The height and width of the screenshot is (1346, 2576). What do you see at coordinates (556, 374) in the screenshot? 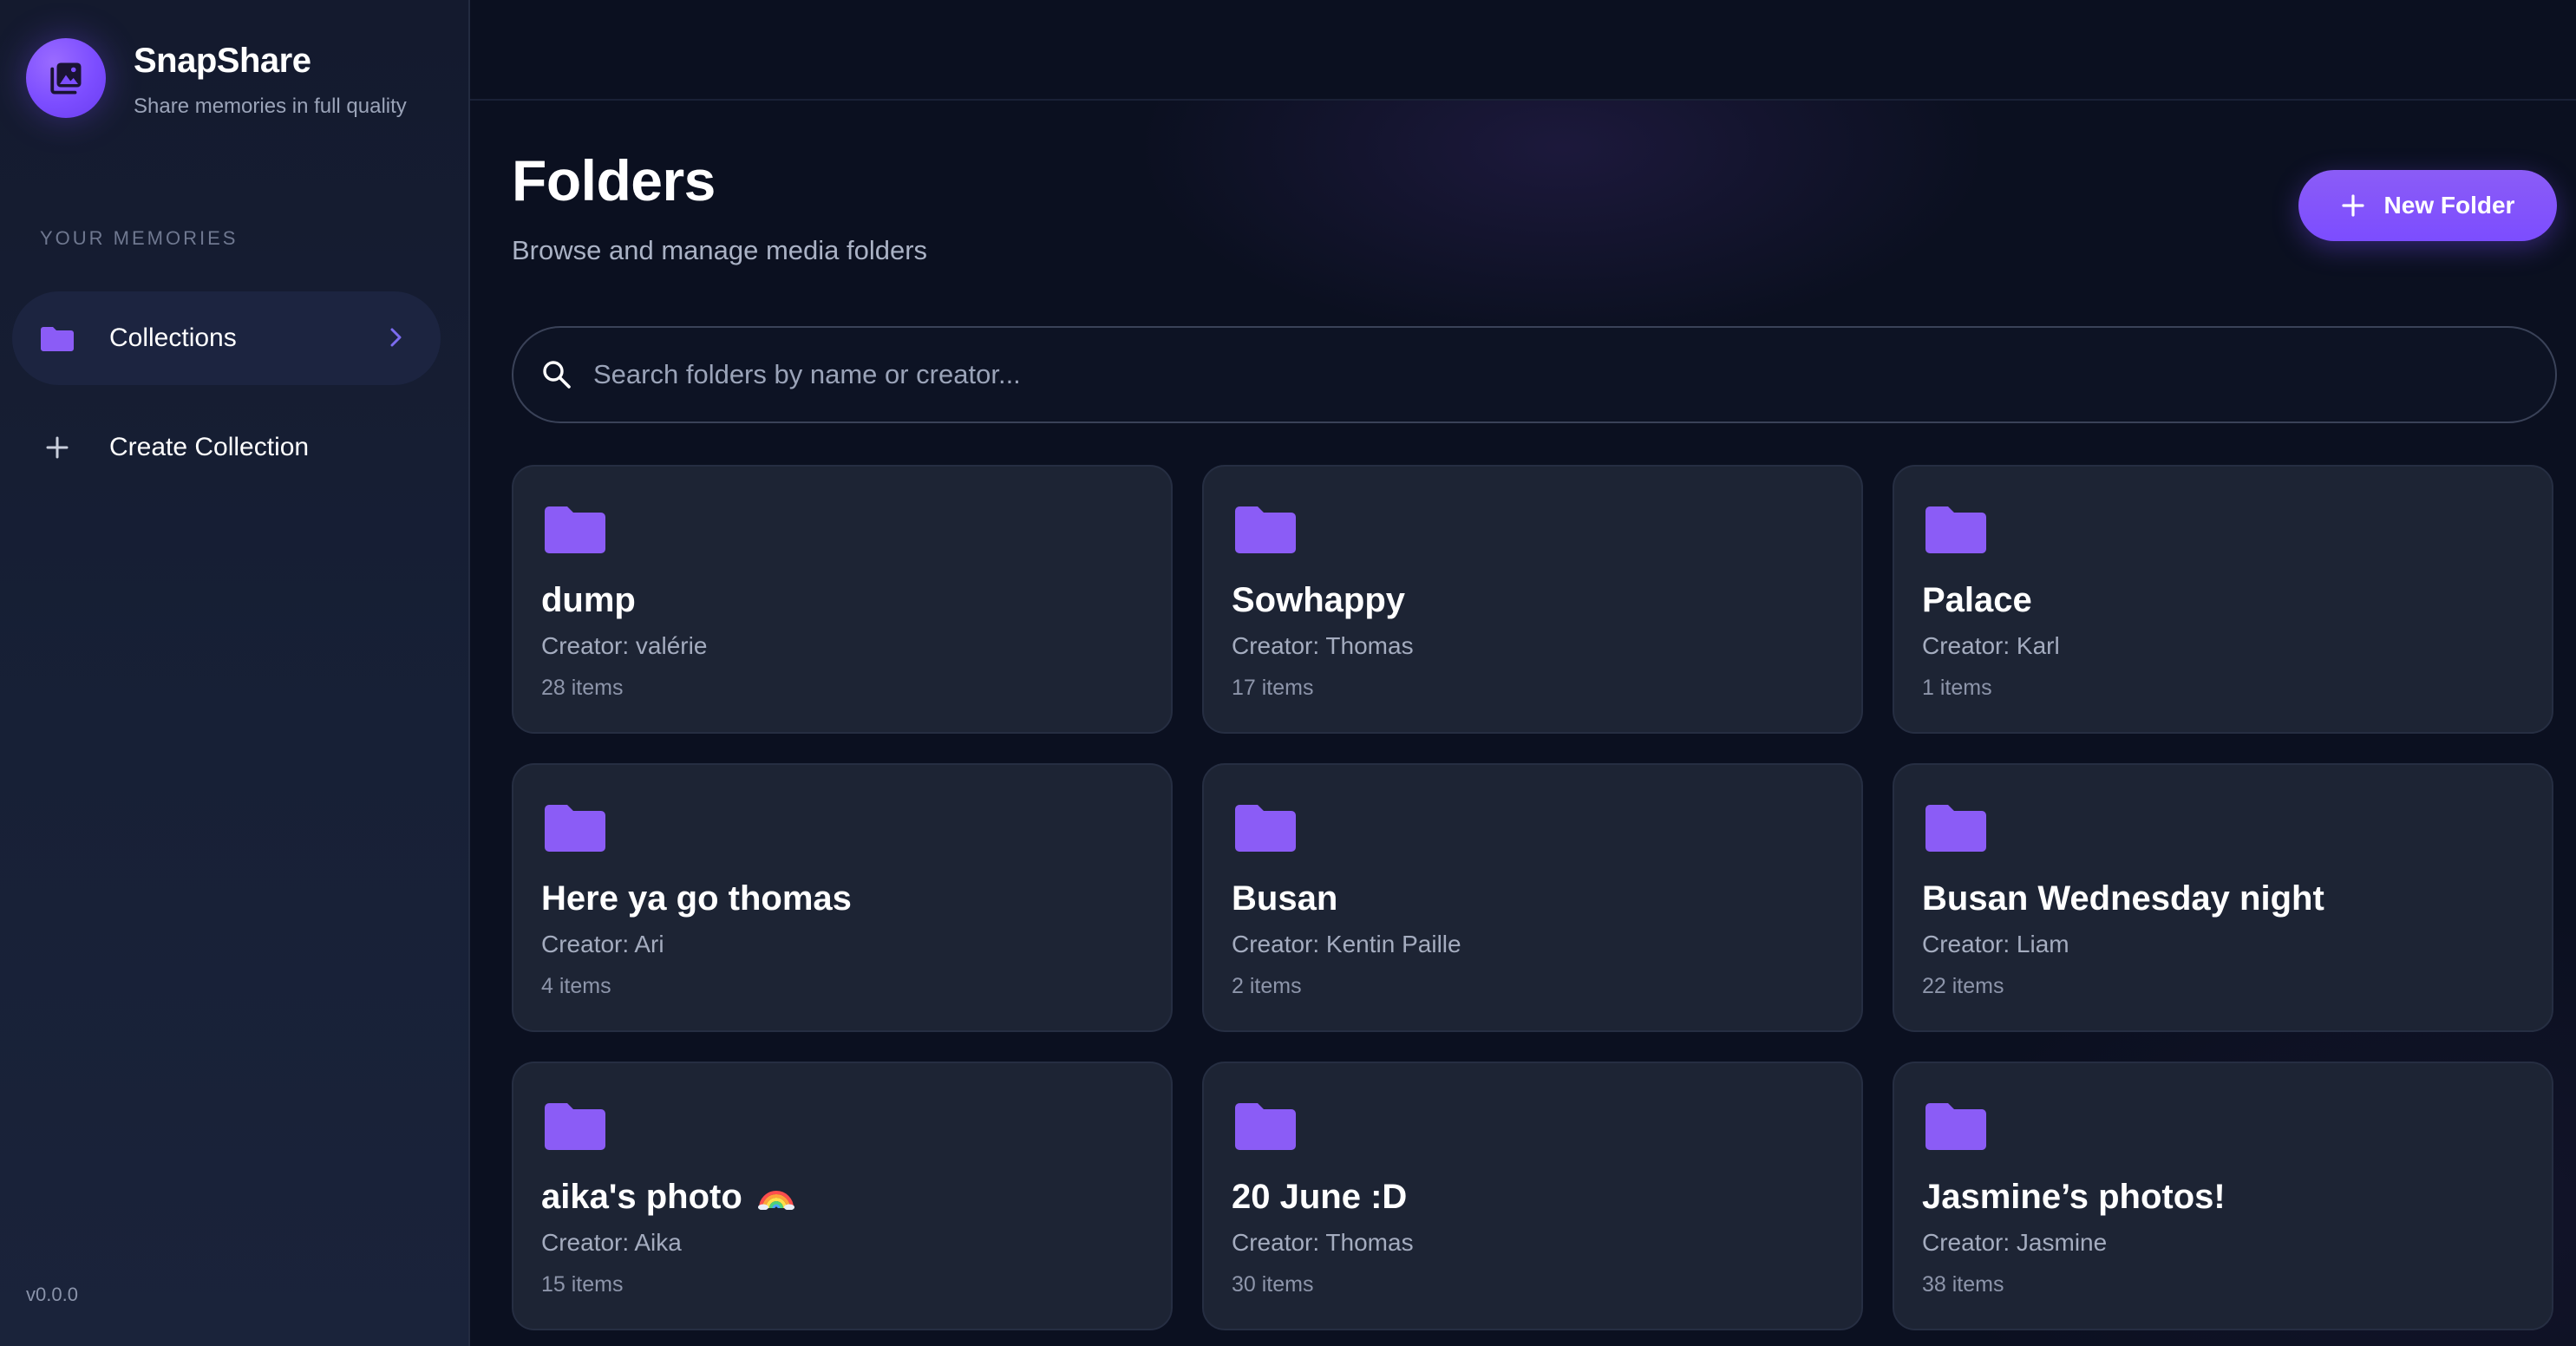
I see `search-icon` at bounding box center [556, 374].